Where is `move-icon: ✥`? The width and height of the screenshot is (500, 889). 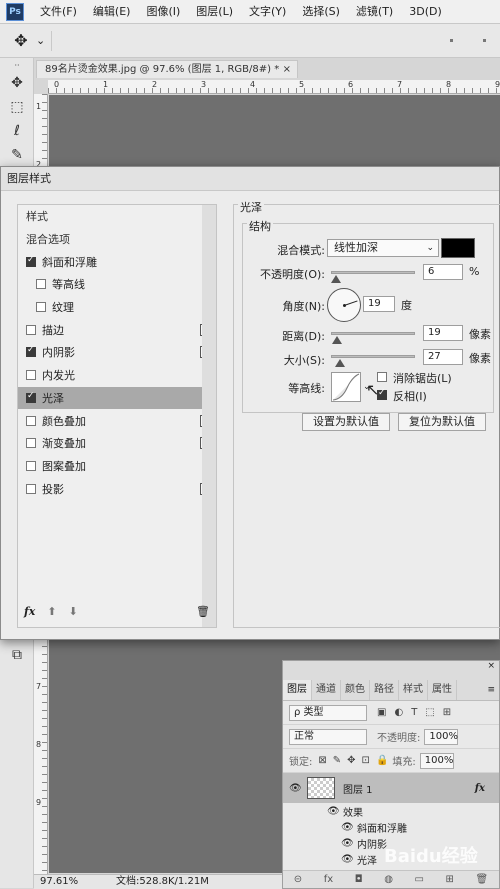 move-icon: ✥ is located at coordinates (17, 83).